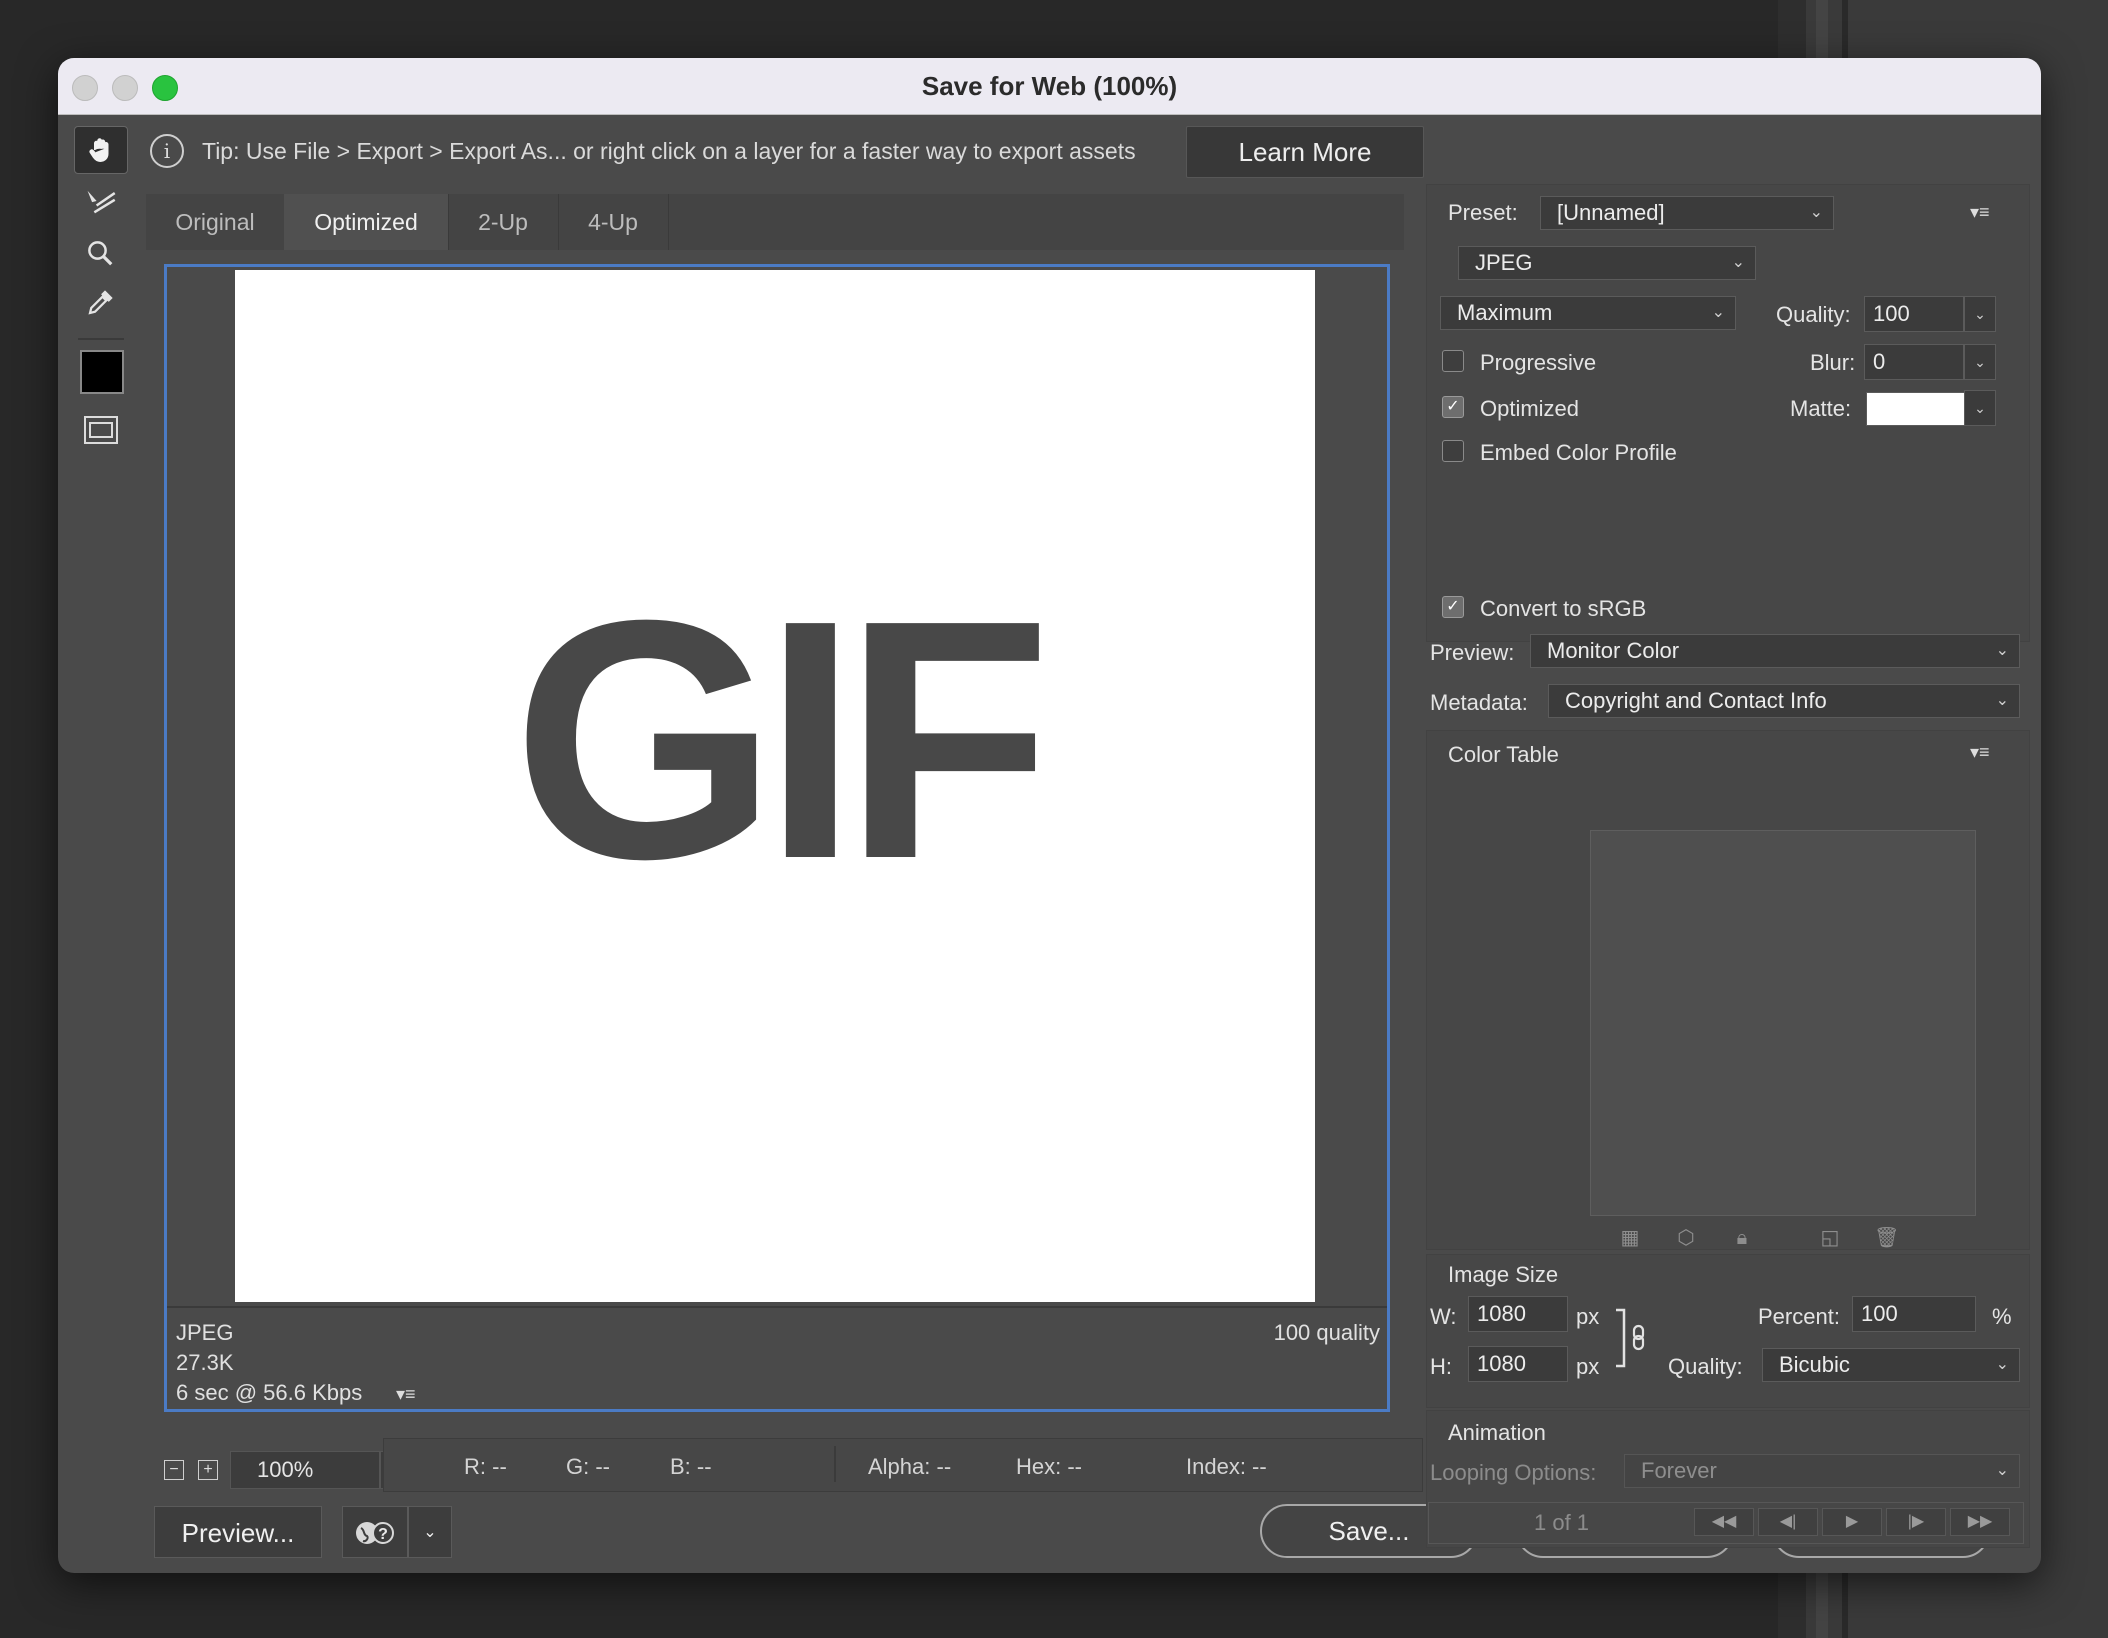 The image size is (2108, 1638). What do you see at coordinates (1980, 314) in the screenshot?
I see `quality-slider-dropdown: ⌄` at bounding box center [1980, 314].